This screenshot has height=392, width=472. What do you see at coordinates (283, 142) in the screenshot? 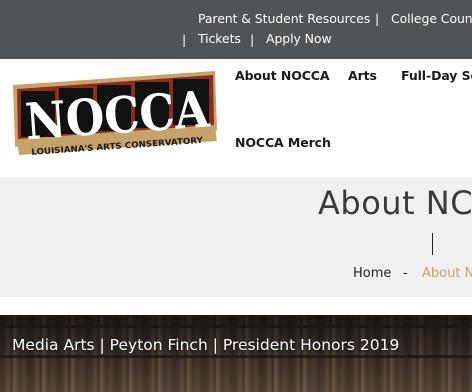
I see `nav-nocca-merch: NOCCA Merch` at bounding box center [283, 142].